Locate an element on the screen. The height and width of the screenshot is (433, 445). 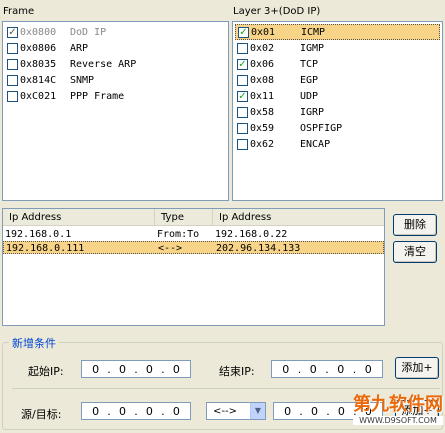
table-row: 192.168.0.111 <--> 202.96.134.133 is located at coordinates (193, 247).